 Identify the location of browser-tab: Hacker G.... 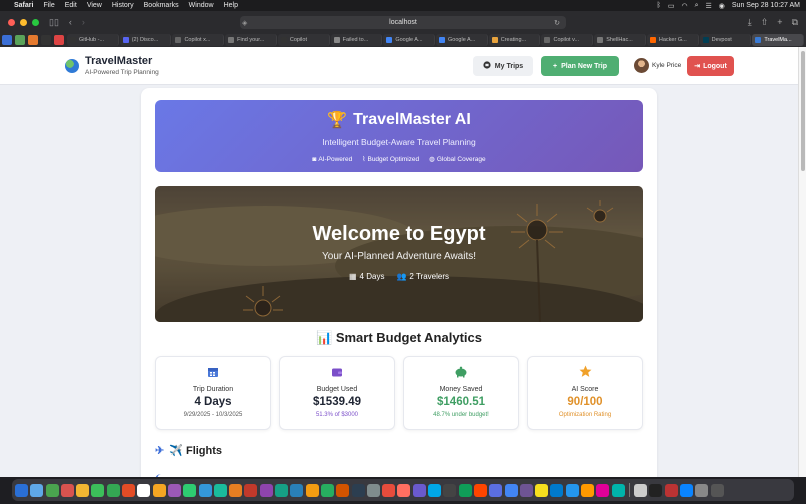
(672, 40).